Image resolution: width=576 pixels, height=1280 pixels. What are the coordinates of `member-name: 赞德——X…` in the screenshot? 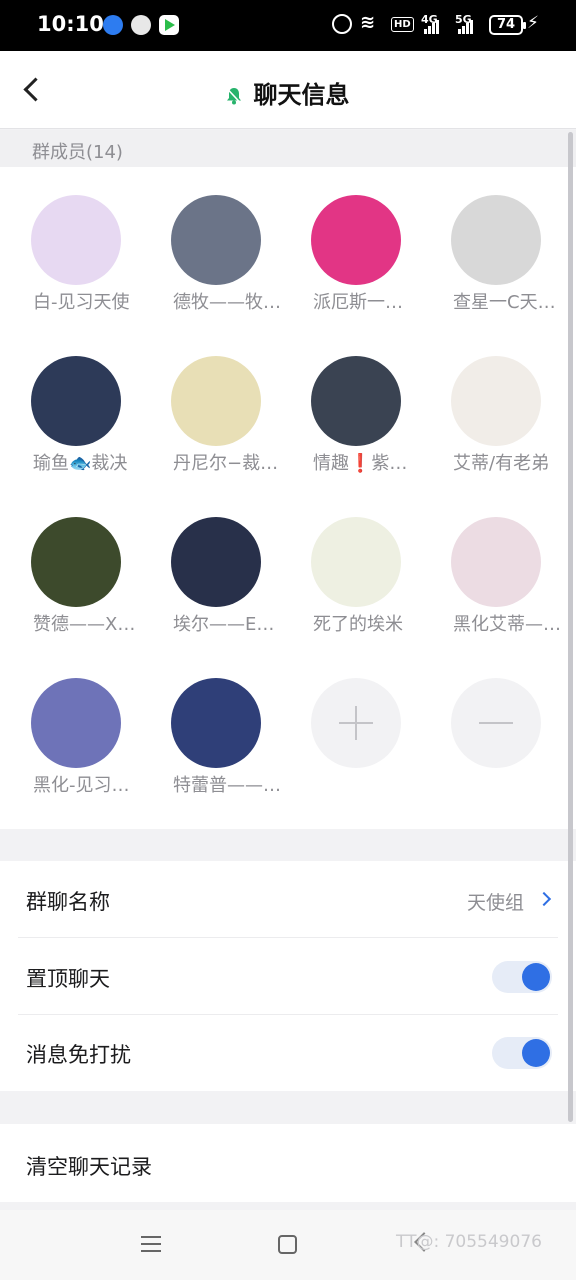 It's located at (84, 624).